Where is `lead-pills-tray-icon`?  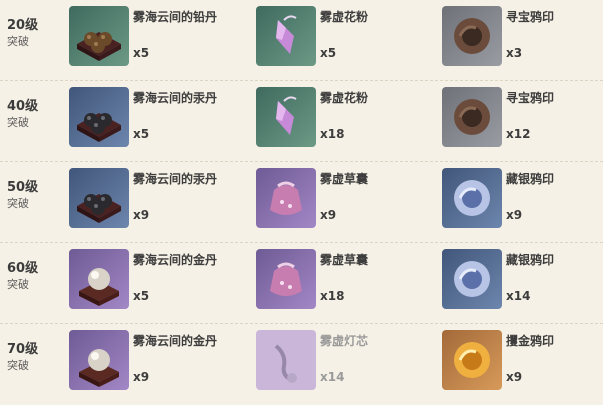 lead-pills-tray-icon is located at coordinates (99, 36).